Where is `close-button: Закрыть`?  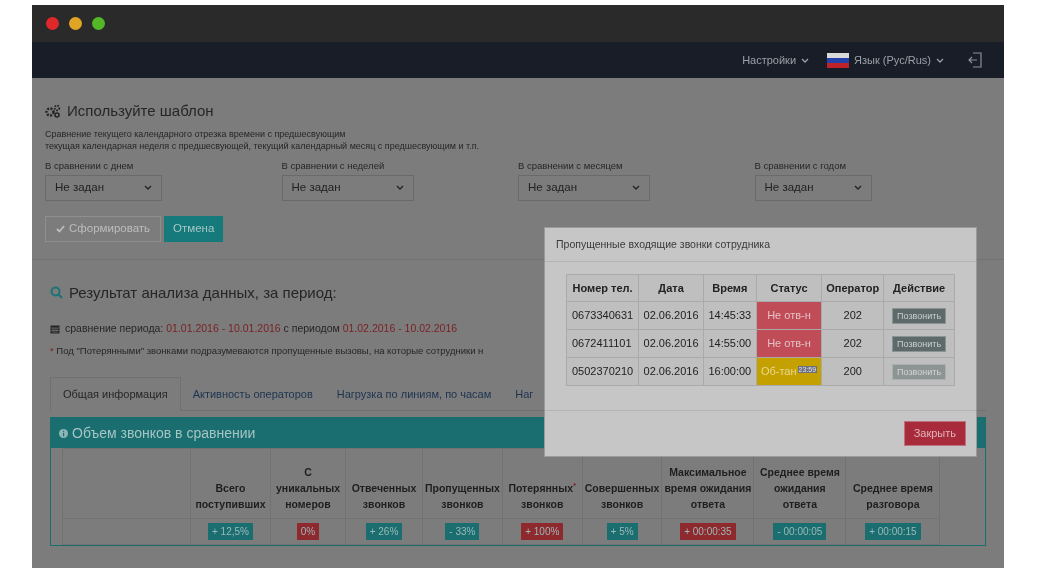 close-button: Закрыть is located at coordinates (934, 433).